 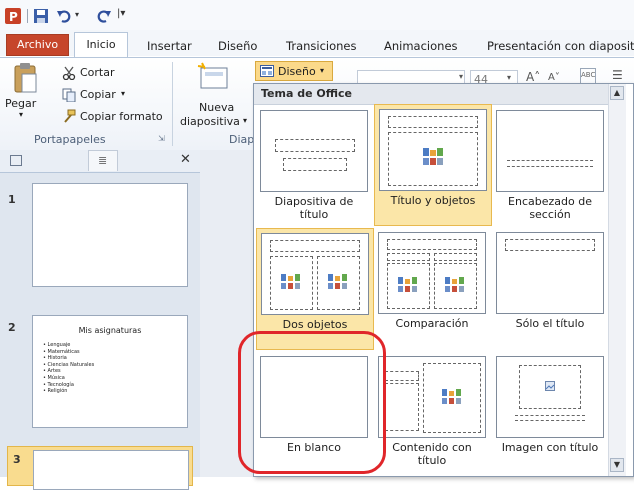 I want to click on tab-animations: Animaciones, so click(x=421, y=46).